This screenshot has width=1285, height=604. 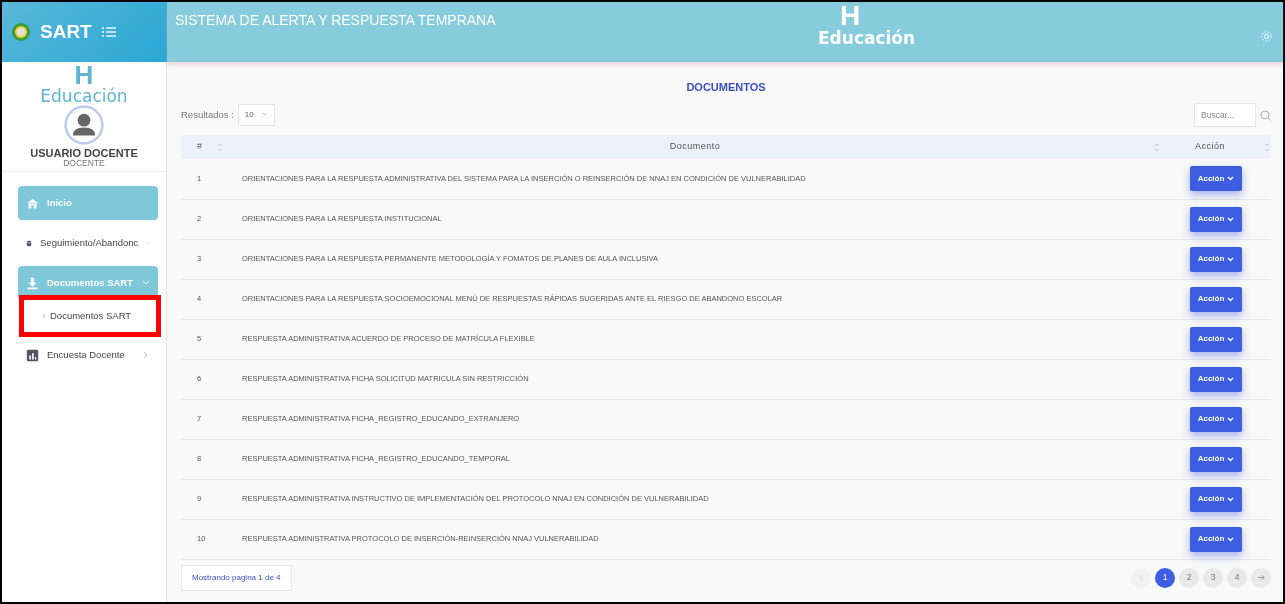 What do you see at coordinates (695, 147) in the screenshot?
I see `column-header: Documento` at bounding box center [695, 147].